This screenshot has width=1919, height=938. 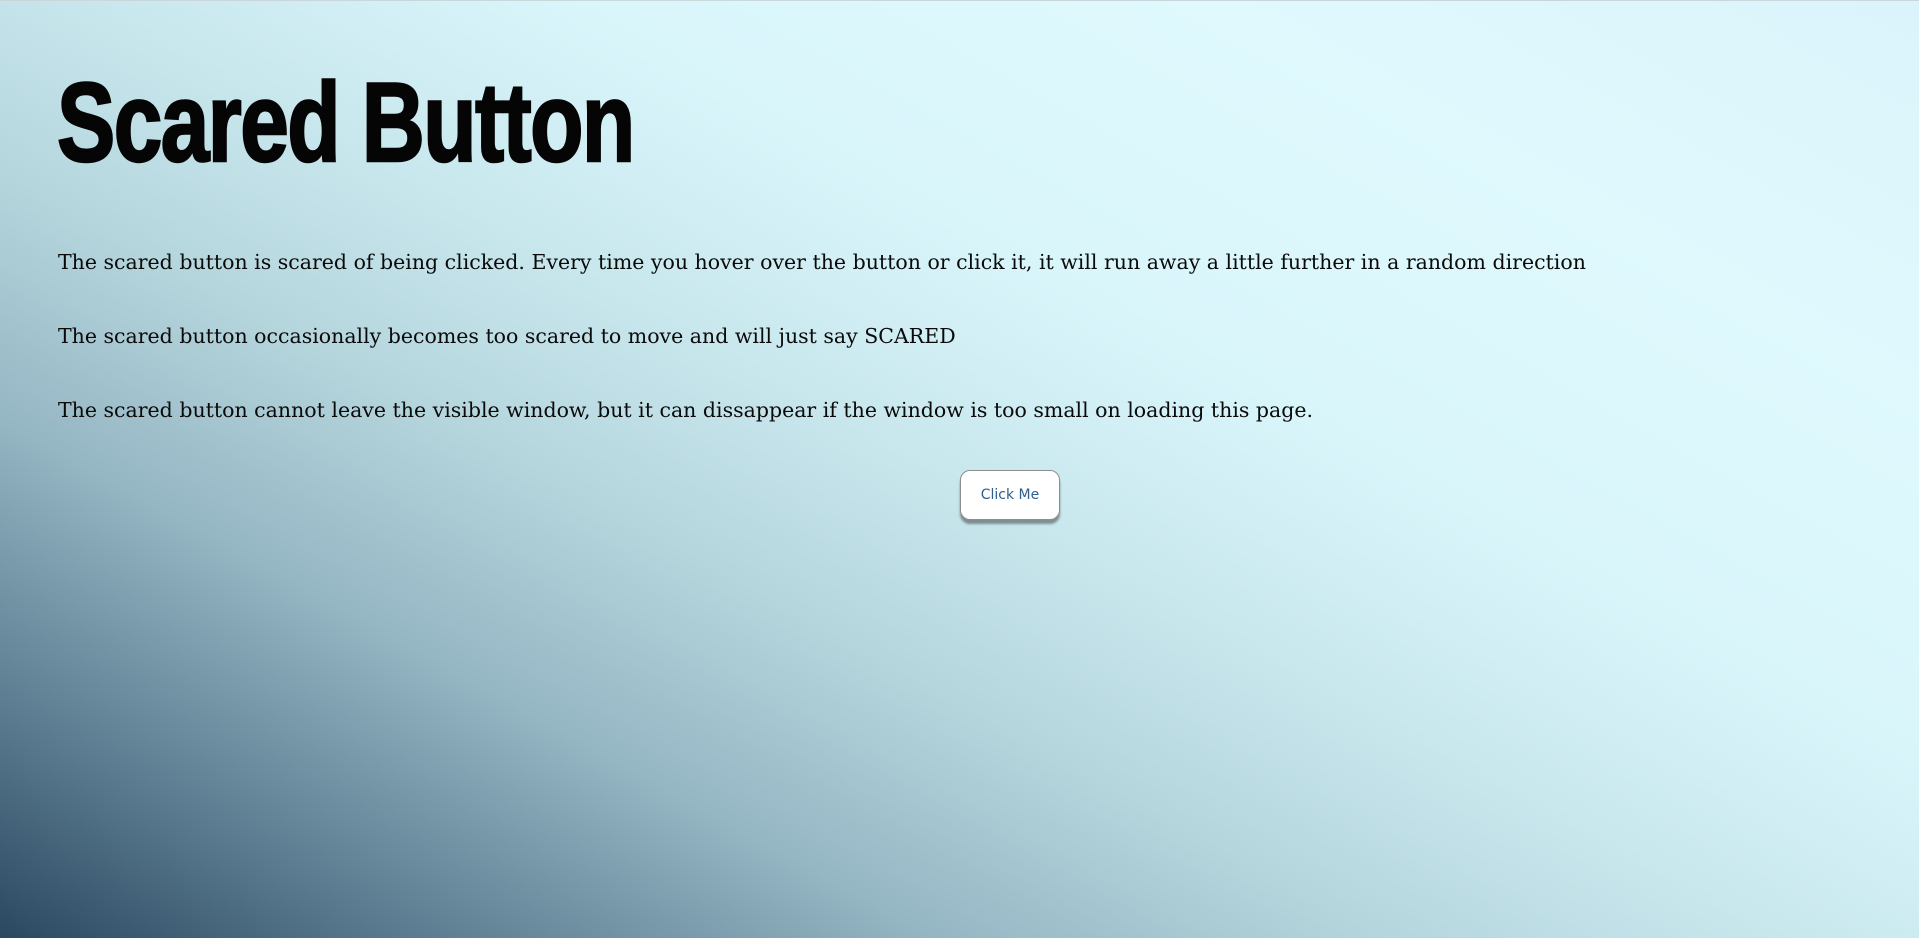 I want to click on page-title: Scared Button, so click(x=346, y=123).